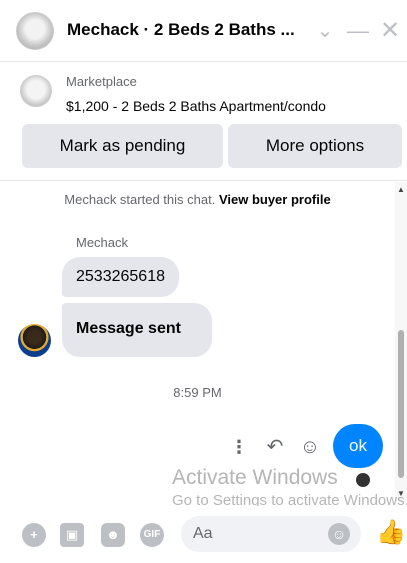 The height and width of the screenshot is (563, 407). Describe the element at coordinates (390, 31) in the screenshot. I see `close-icon: ✕` at that location.